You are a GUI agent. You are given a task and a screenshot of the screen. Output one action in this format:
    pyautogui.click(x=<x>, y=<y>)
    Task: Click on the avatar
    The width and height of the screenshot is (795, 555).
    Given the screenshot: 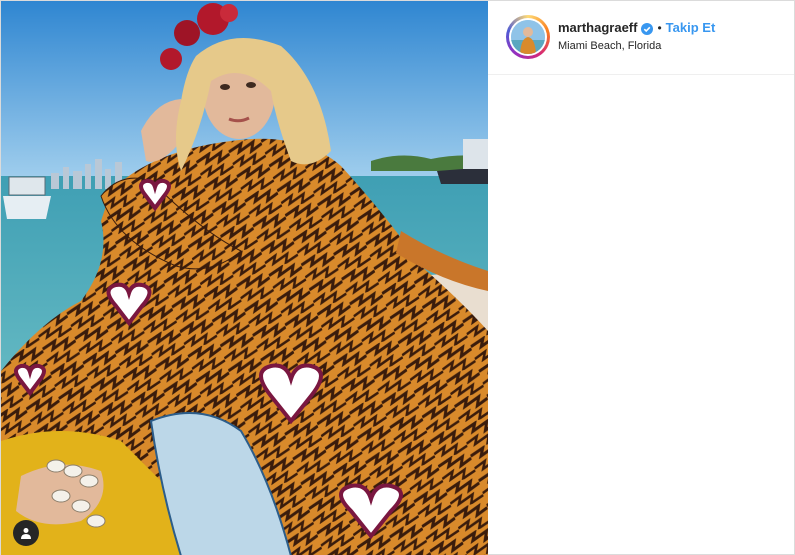 What is the action you would take?
    pyautogui.click(x=528, y=37)
    